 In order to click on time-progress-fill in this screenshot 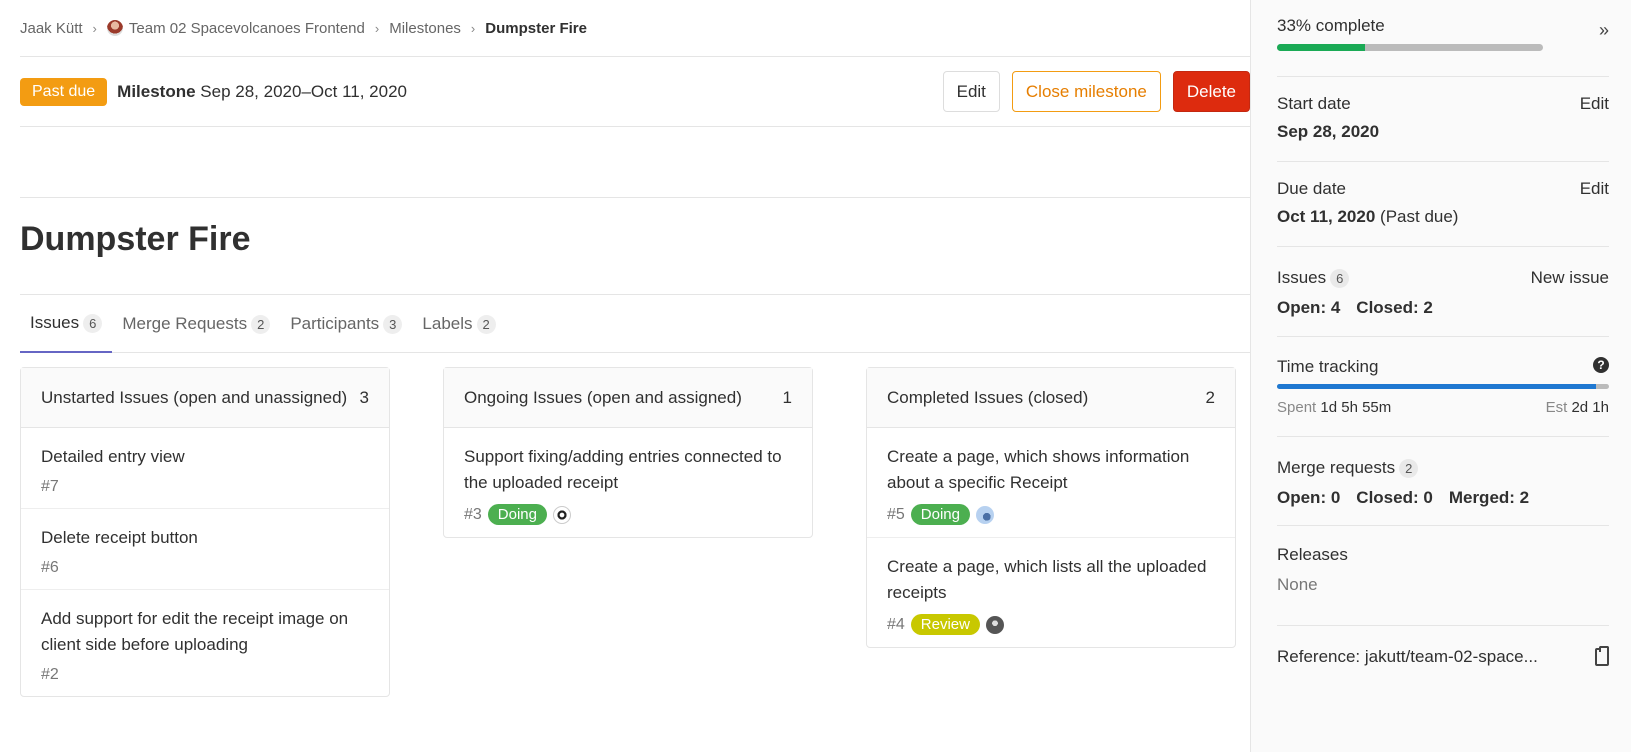, I will do `click(1436, 386)`.